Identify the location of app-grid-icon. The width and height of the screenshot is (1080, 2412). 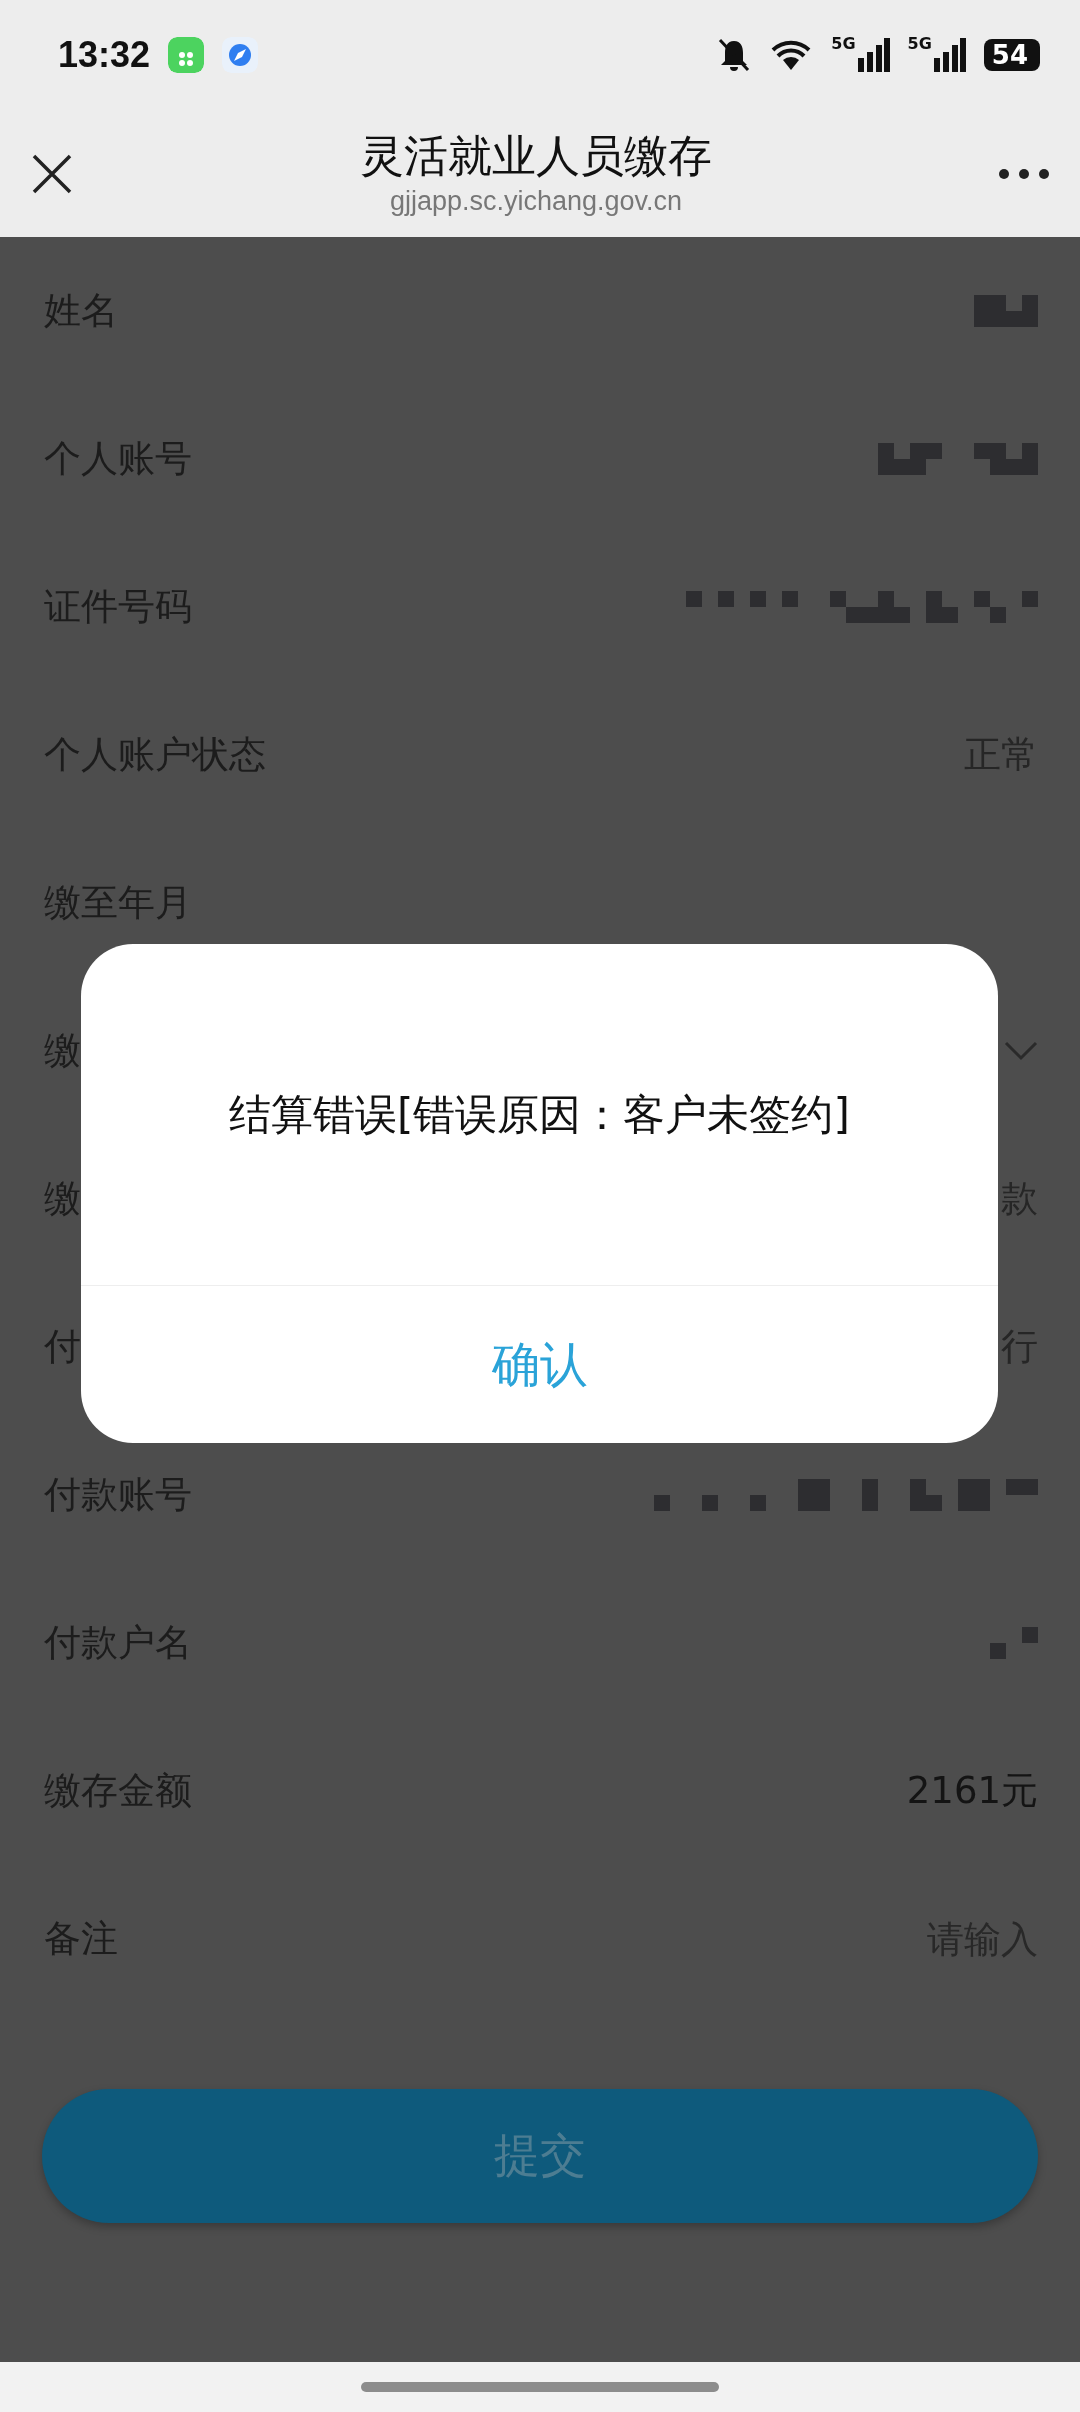
(186, 55).